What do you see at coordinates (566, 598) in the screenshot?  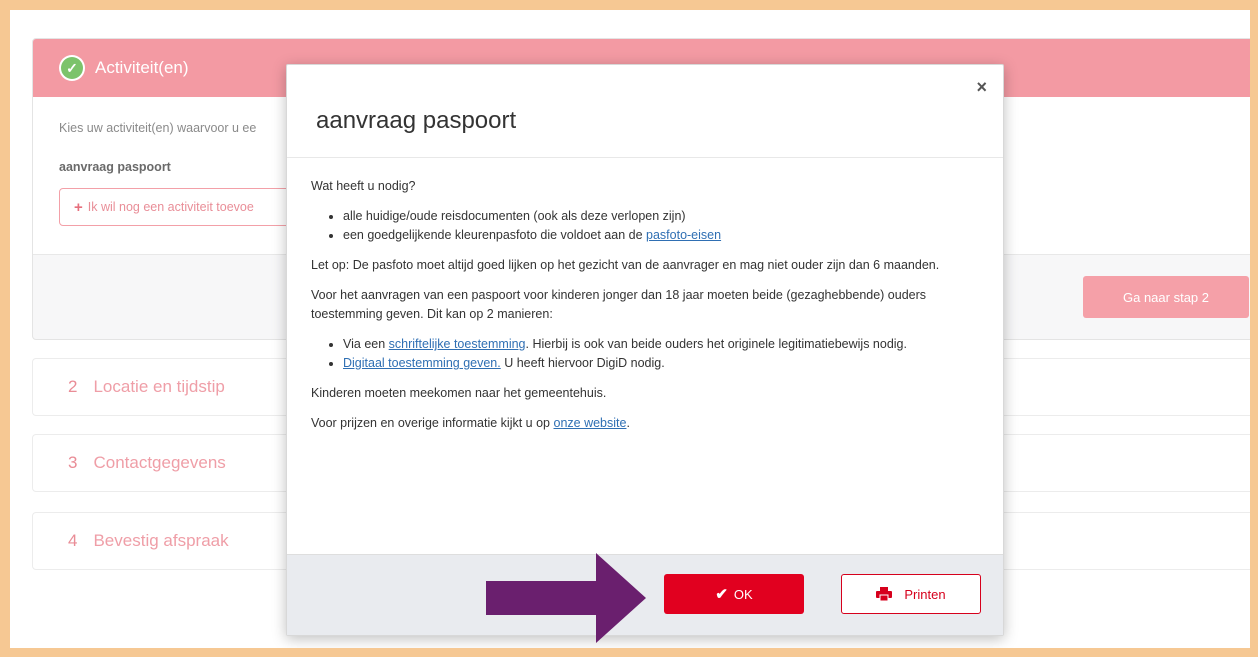 I see `arrow-right-icon` at bounding box center [566, 598].